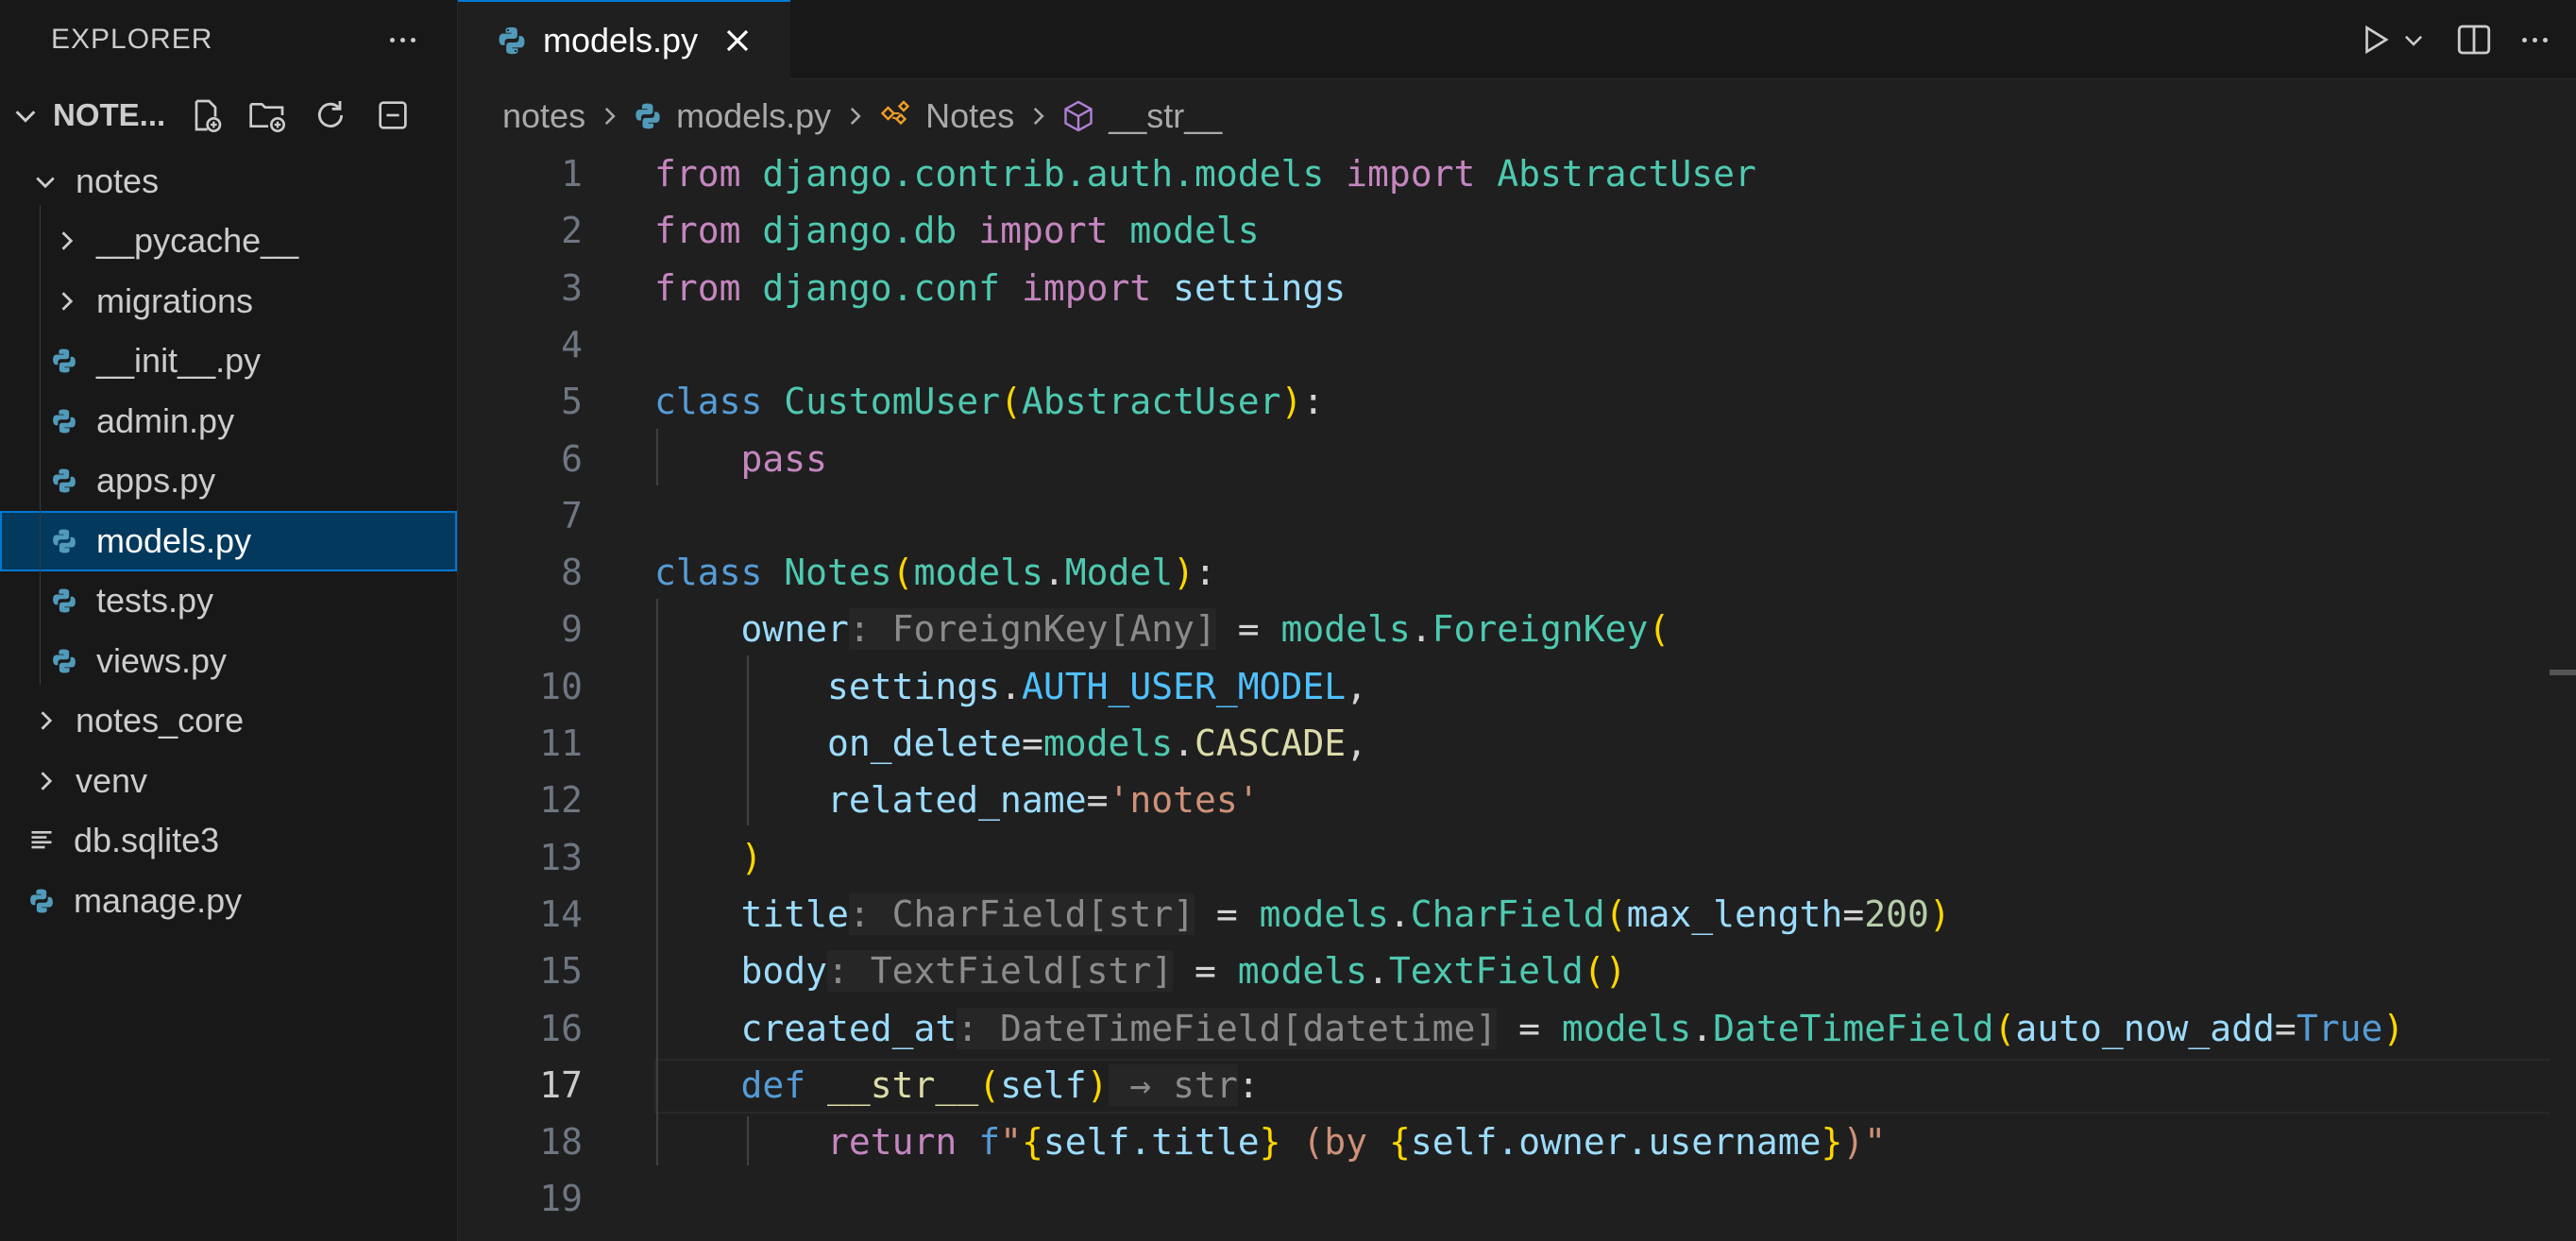  Describe the element at coordinates (112, 780) in the screenshot. I see `tree-item-label: venv` at that location.